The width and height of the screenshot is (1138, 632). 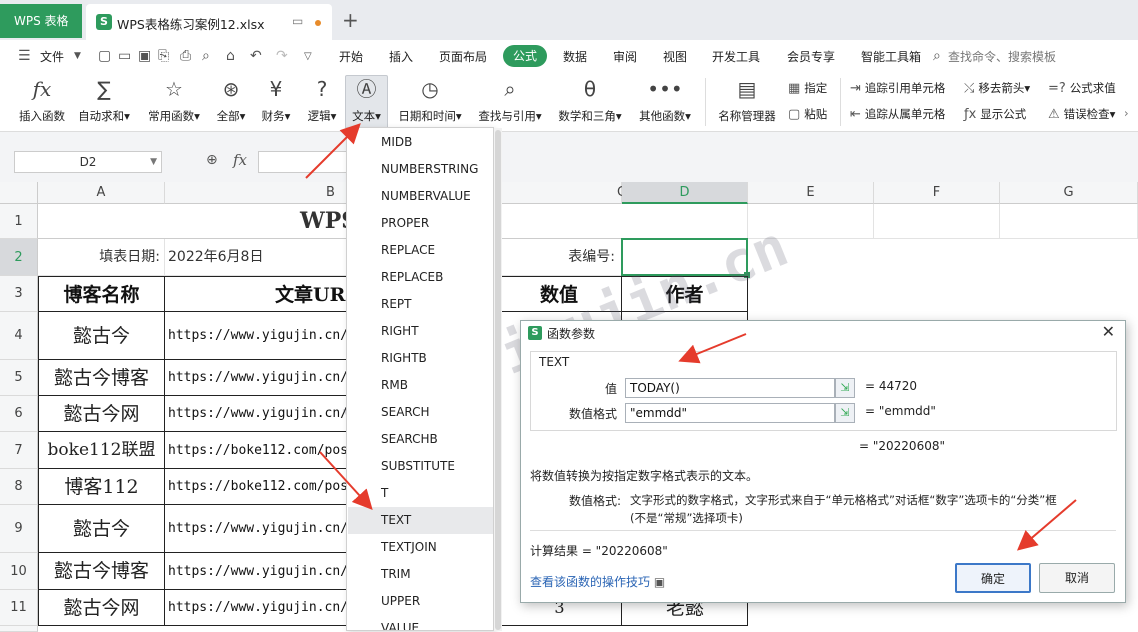 I want to click on dropdown-item-rmb: RMB, so click(x=420, y=385).